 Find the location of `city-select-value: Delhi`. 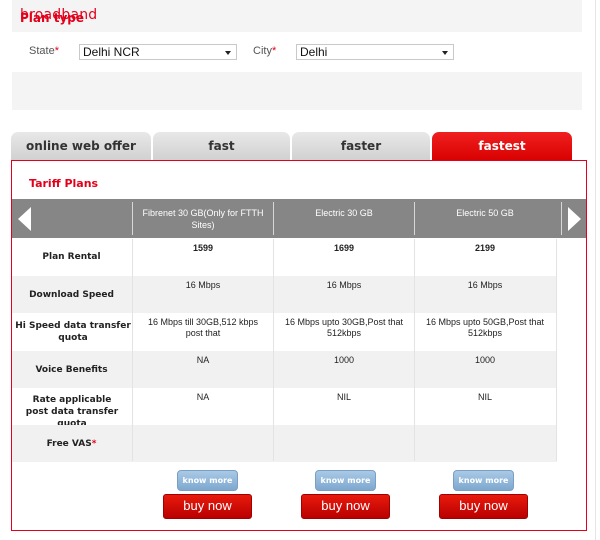

city-select-value: Delhi is located at coordinates (314, 52).